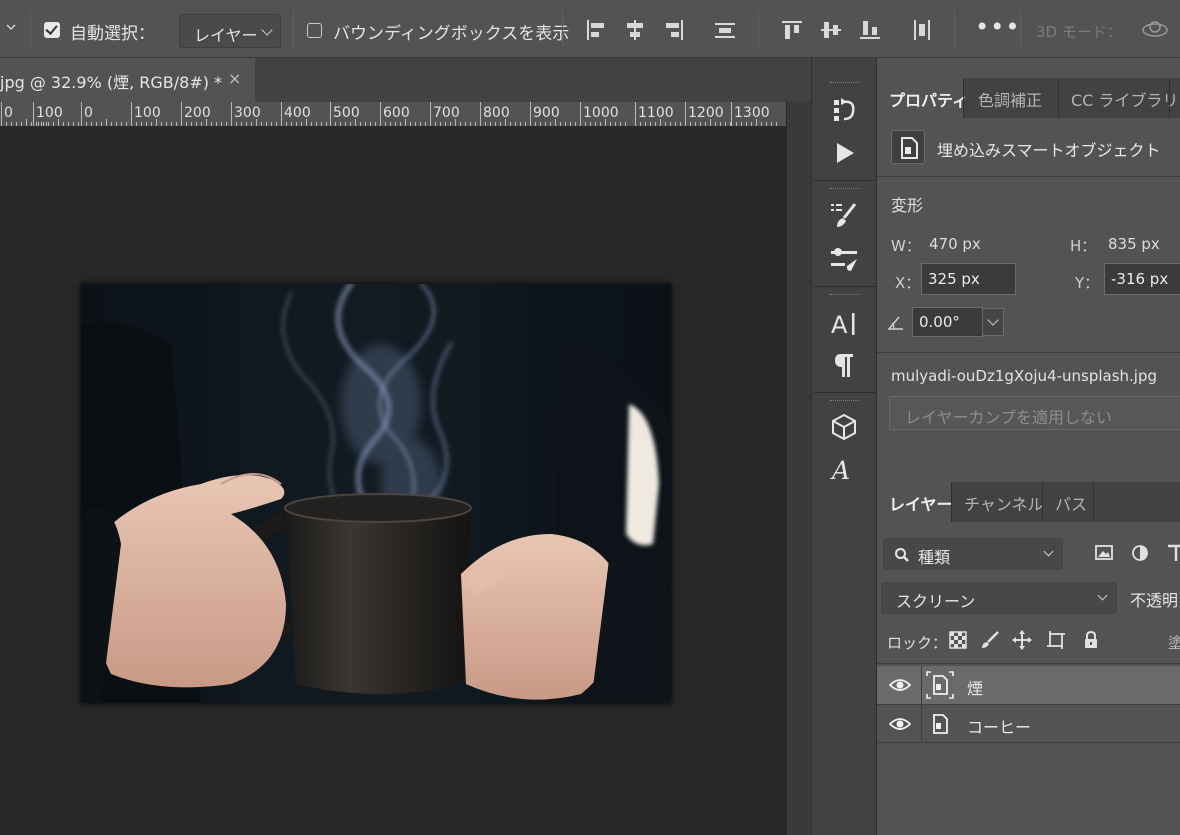 Image resolution: width=1180 pixels, height=835 pixels. I want to click on glyphs-icon: A, so click(844, 469).